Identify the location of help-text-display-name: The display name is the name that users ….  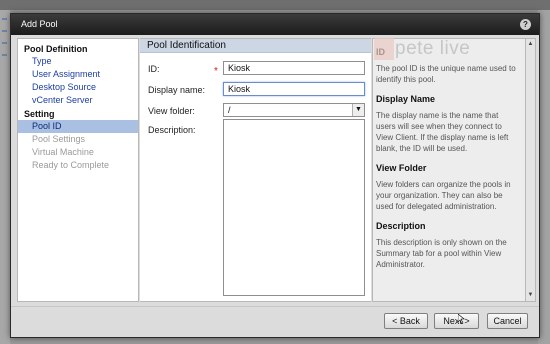
(442, 132).